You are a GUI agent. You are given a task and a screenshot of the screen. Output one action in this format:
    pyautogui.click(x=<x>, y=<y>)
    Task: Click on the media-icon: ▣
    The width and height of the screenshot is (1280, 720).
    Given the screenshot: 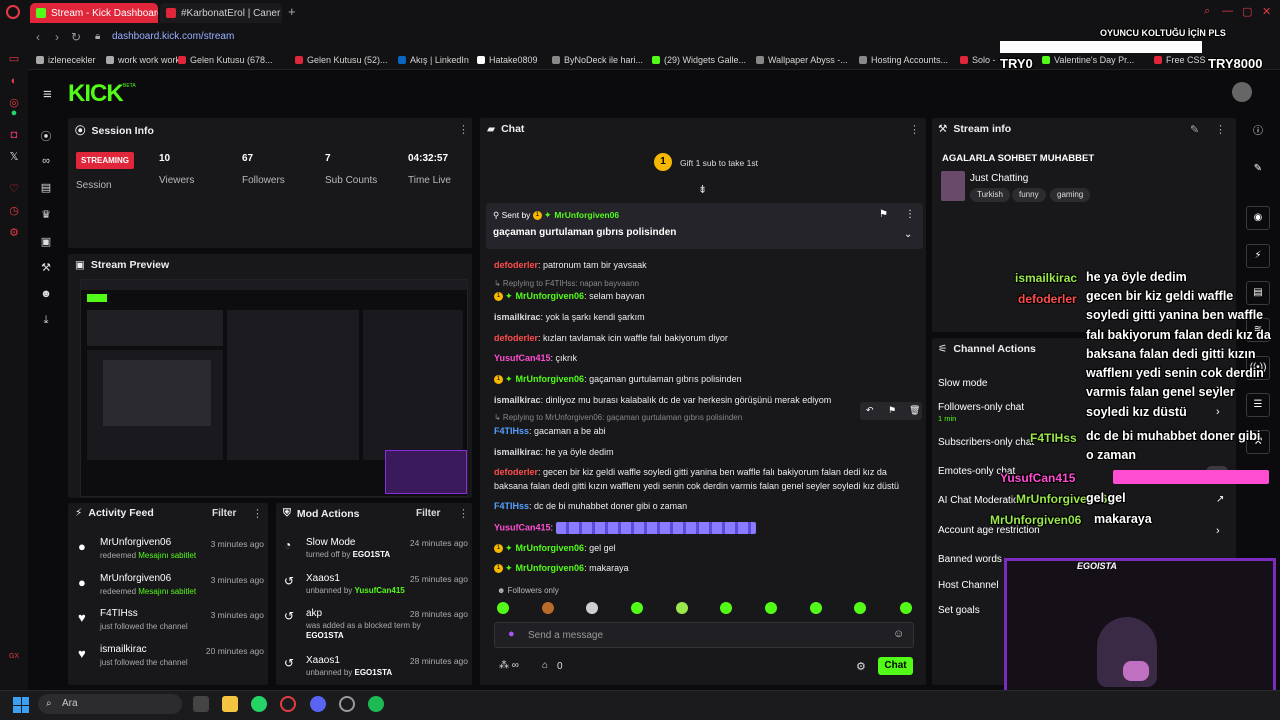 What is the action you would take?
    pyautogui.click(x=46, y=241)
    